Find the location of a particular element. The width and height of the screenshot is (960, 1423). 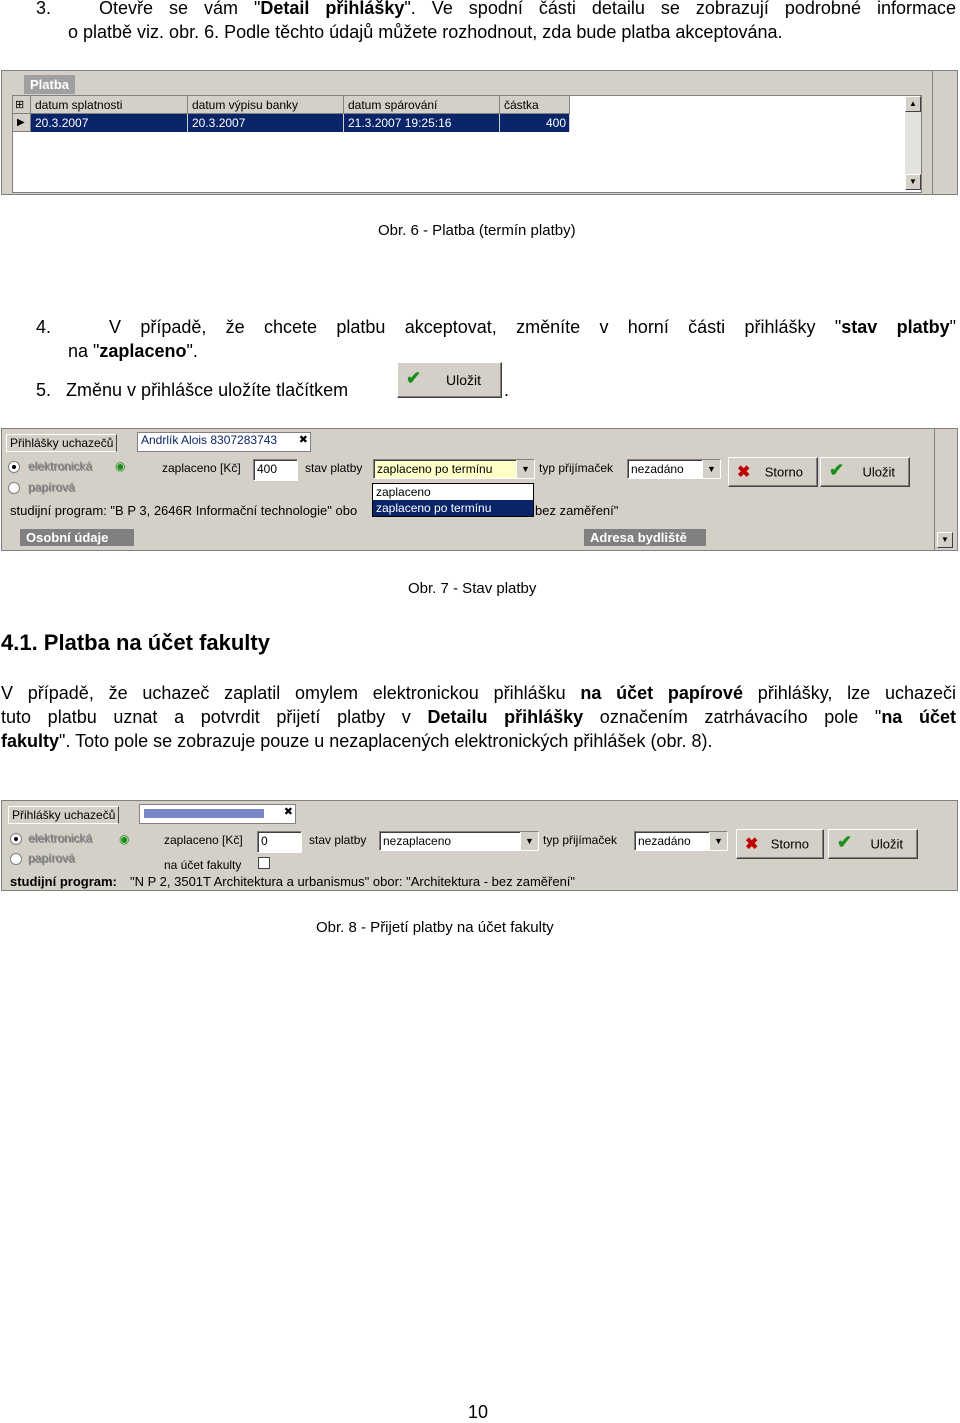

exam-type-label: typ přijímaček is located at coordinates (580, 840).